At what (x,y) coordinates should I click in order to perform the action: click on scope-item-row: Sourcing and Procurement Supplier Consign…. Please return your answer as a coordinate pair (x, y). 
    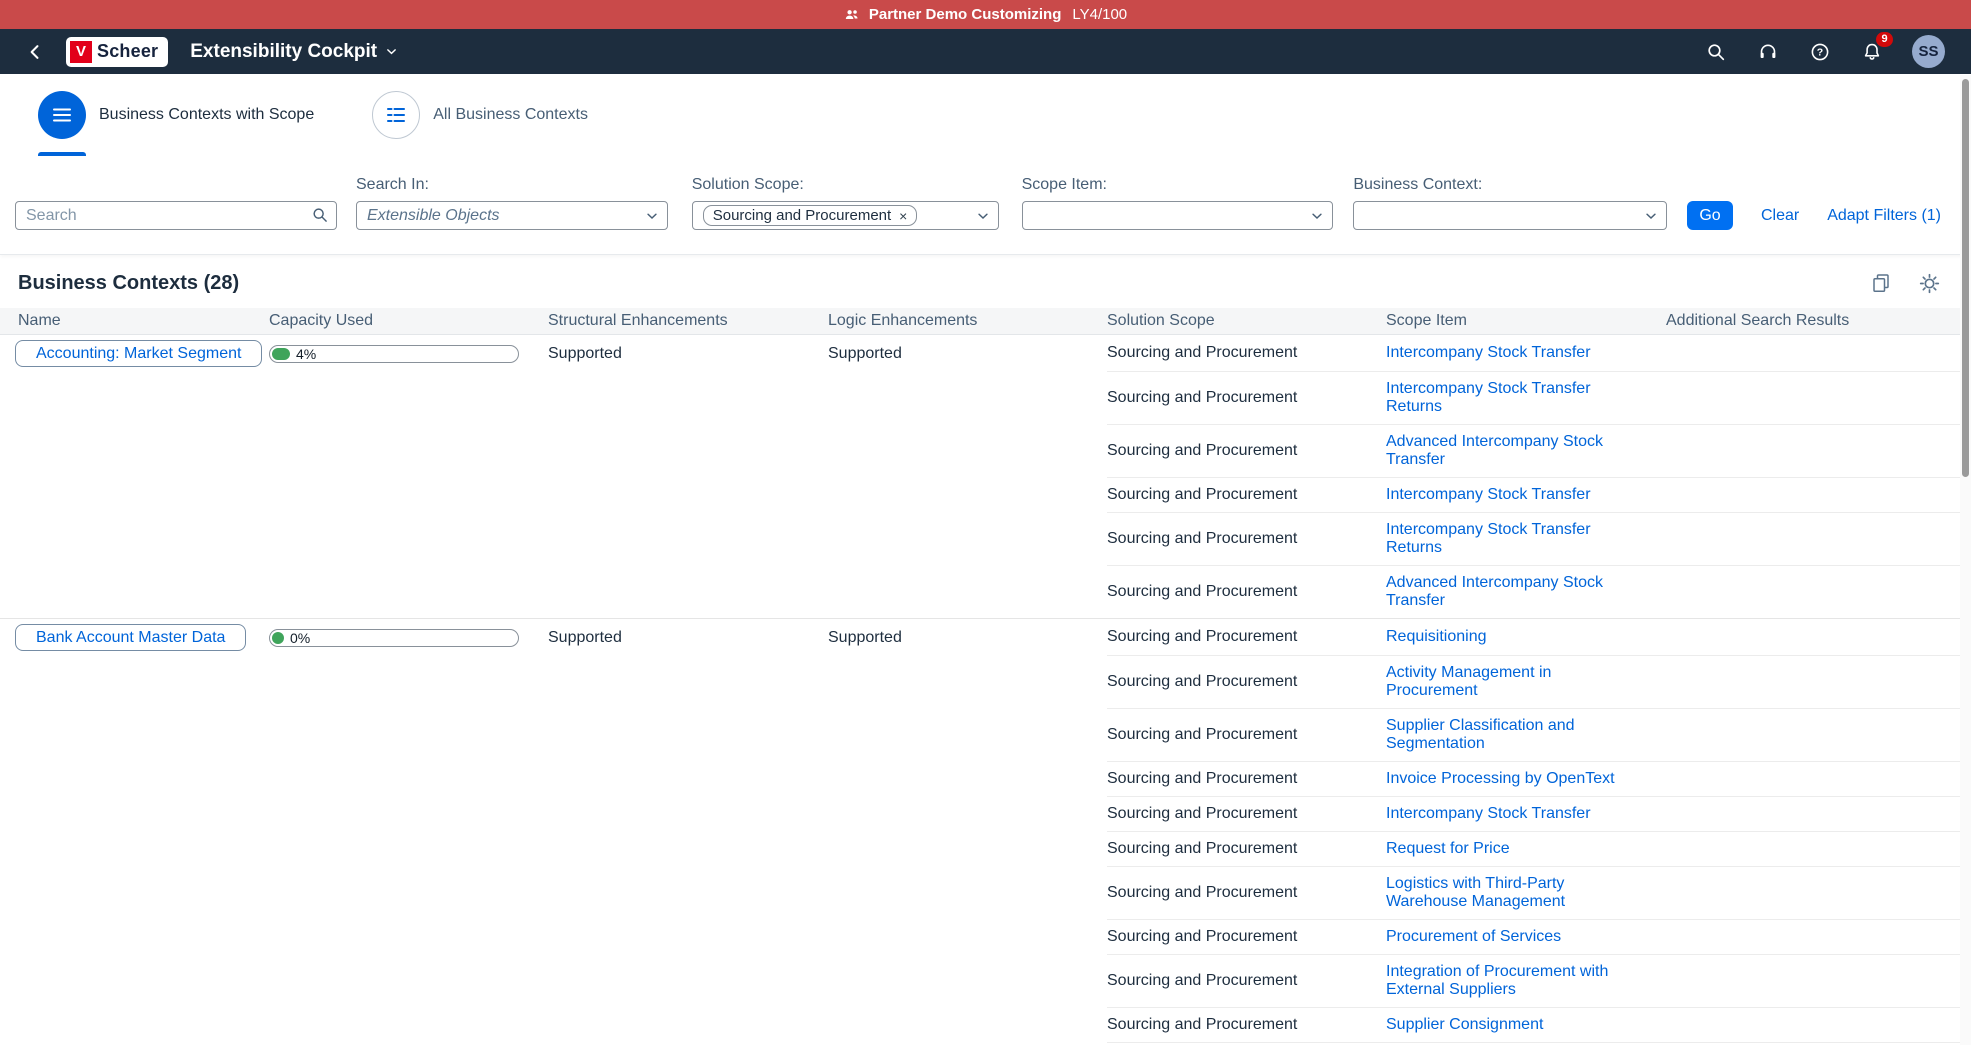
    Looking at the image, I should click on (985, 1025).